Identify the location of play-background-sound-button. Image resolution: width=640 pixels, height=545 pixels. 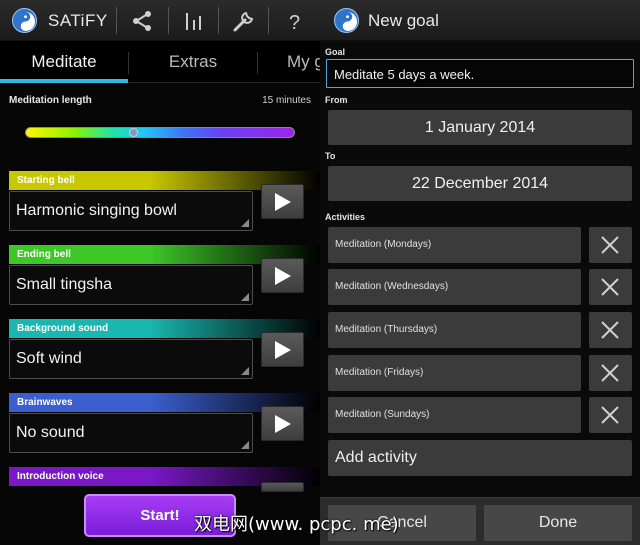
(282, 349).